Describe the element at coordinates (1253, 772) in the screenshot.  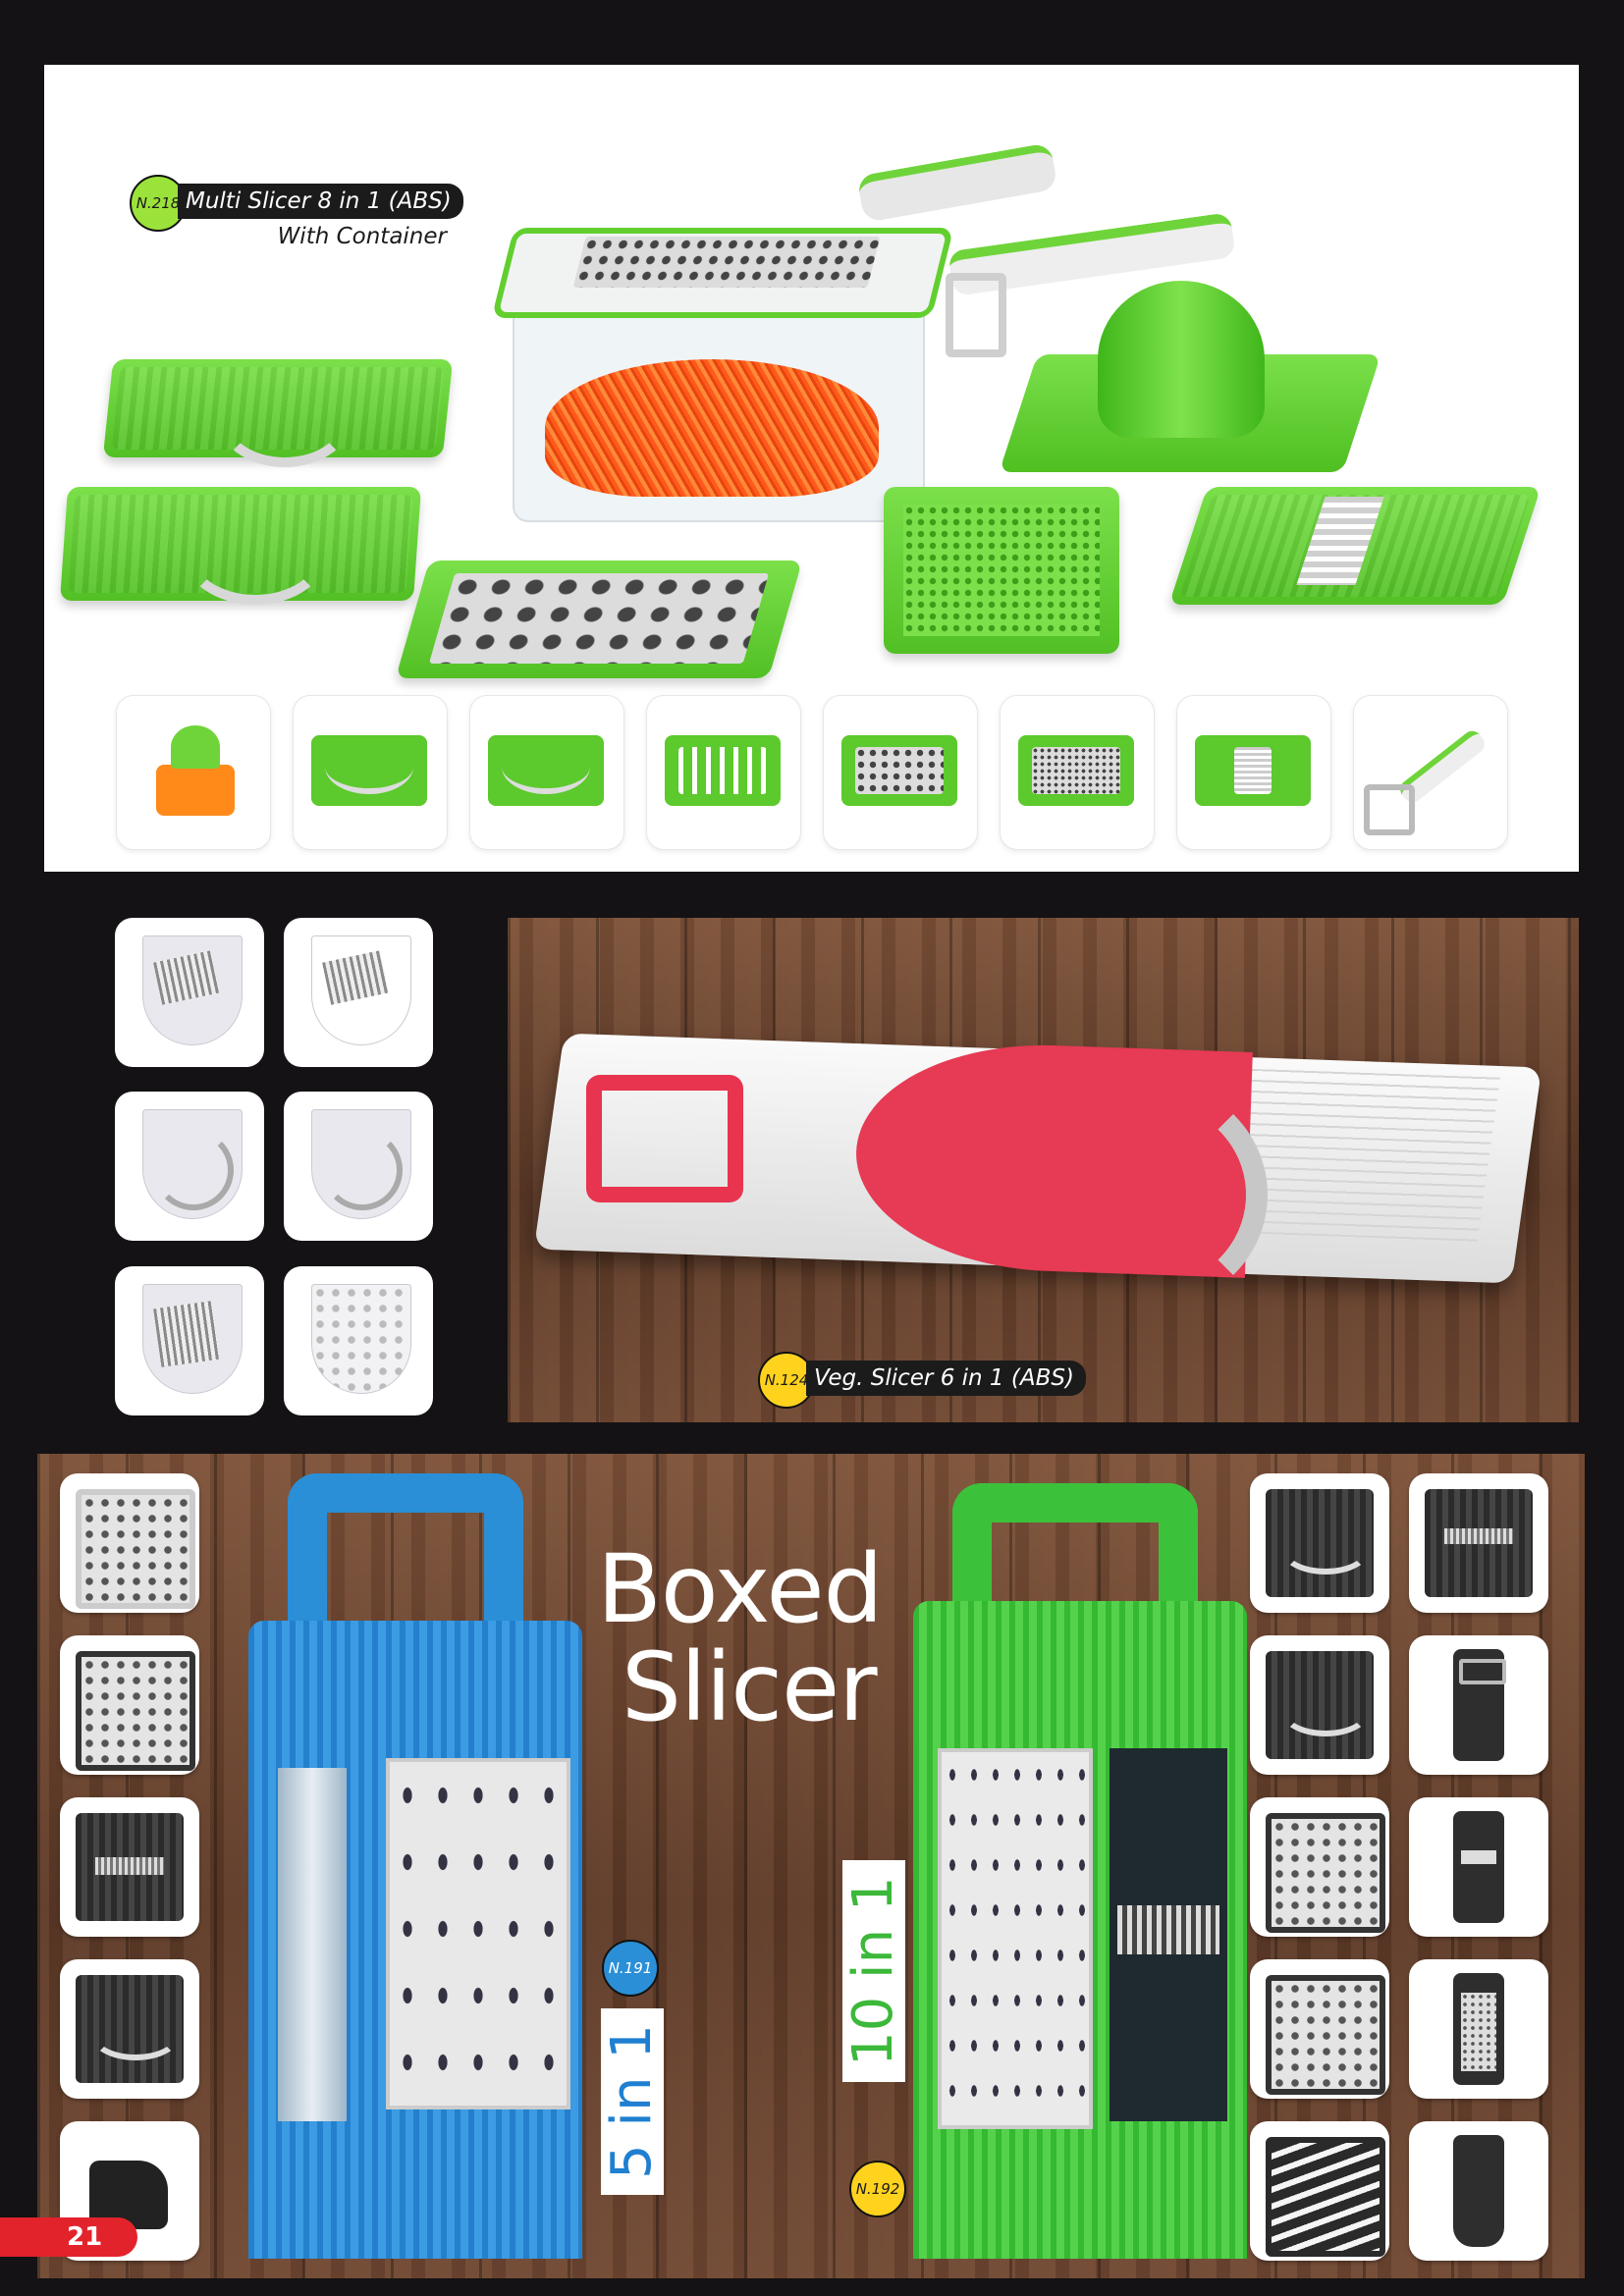
I see `thumbnail-julienne` at that location.